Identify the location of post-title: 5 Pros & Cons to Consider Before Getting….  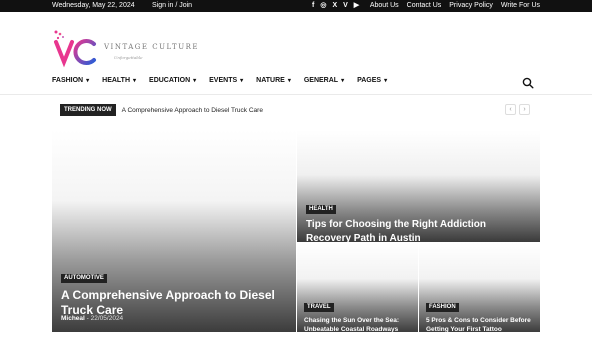
(482, 324).